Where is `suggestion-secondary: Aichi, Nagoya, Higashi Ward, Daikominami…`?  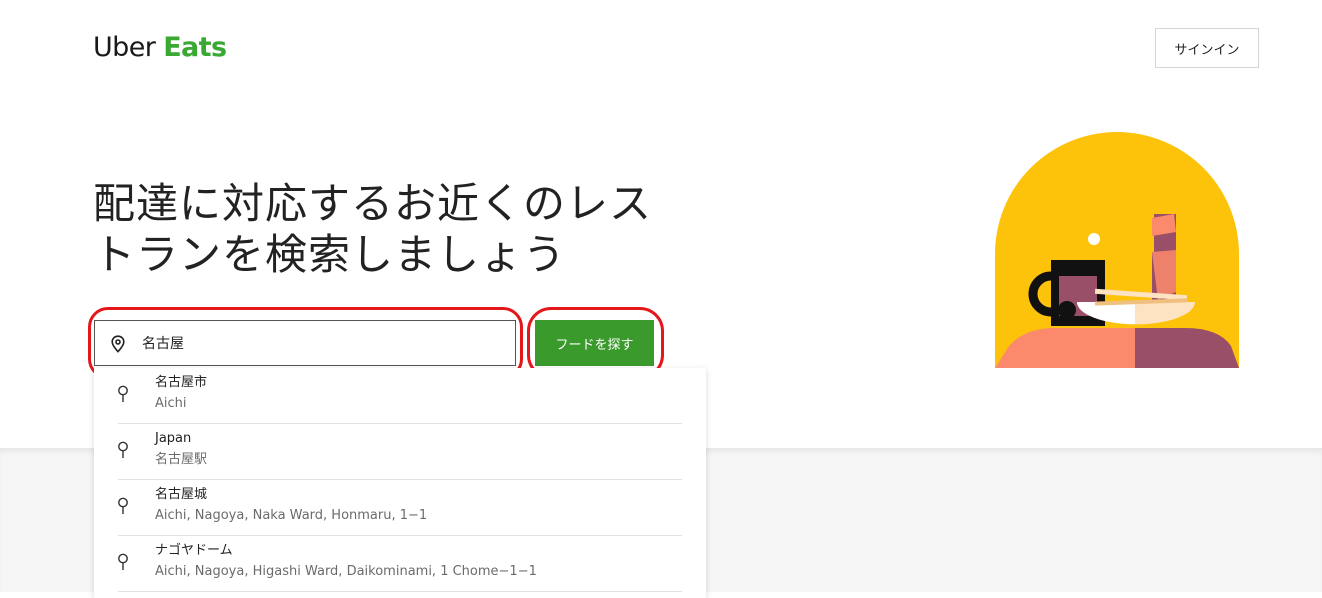 suggestion-secondary: Aichi, Nagoya, Higashi Ward, Daikominami… is located at coordinates (346, 571).